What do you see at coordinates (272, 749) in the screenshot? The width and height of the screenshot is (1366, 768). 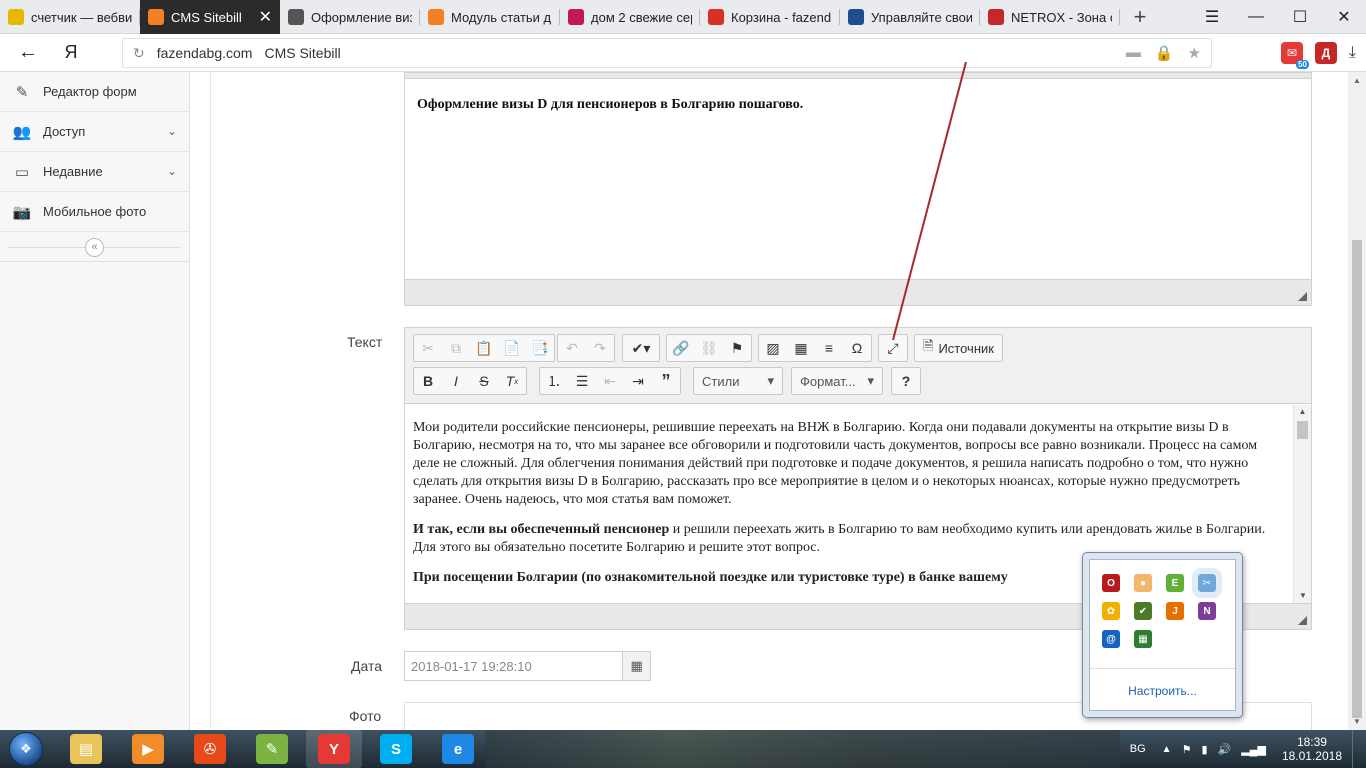 I see `taskbar-app: ✎` at bounding box center [272, 749].